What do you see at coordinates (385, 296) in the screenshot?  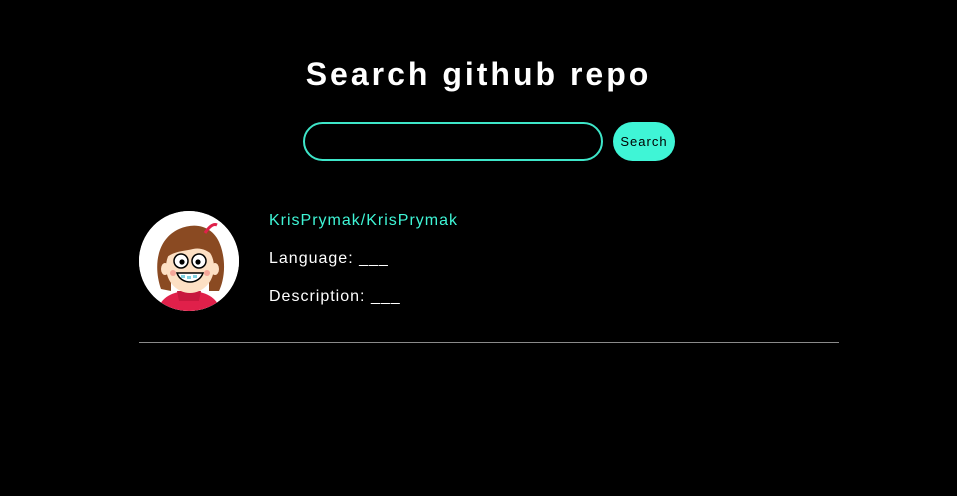 I see `description-value: ___` at bounding box center [385, 296].